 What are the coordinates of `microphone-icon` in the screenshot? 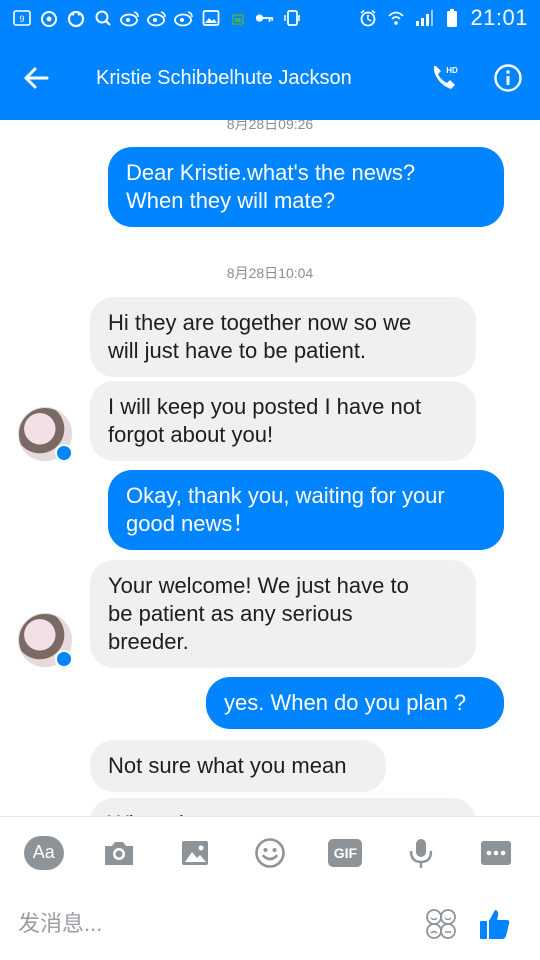 It's located at (421, 853).